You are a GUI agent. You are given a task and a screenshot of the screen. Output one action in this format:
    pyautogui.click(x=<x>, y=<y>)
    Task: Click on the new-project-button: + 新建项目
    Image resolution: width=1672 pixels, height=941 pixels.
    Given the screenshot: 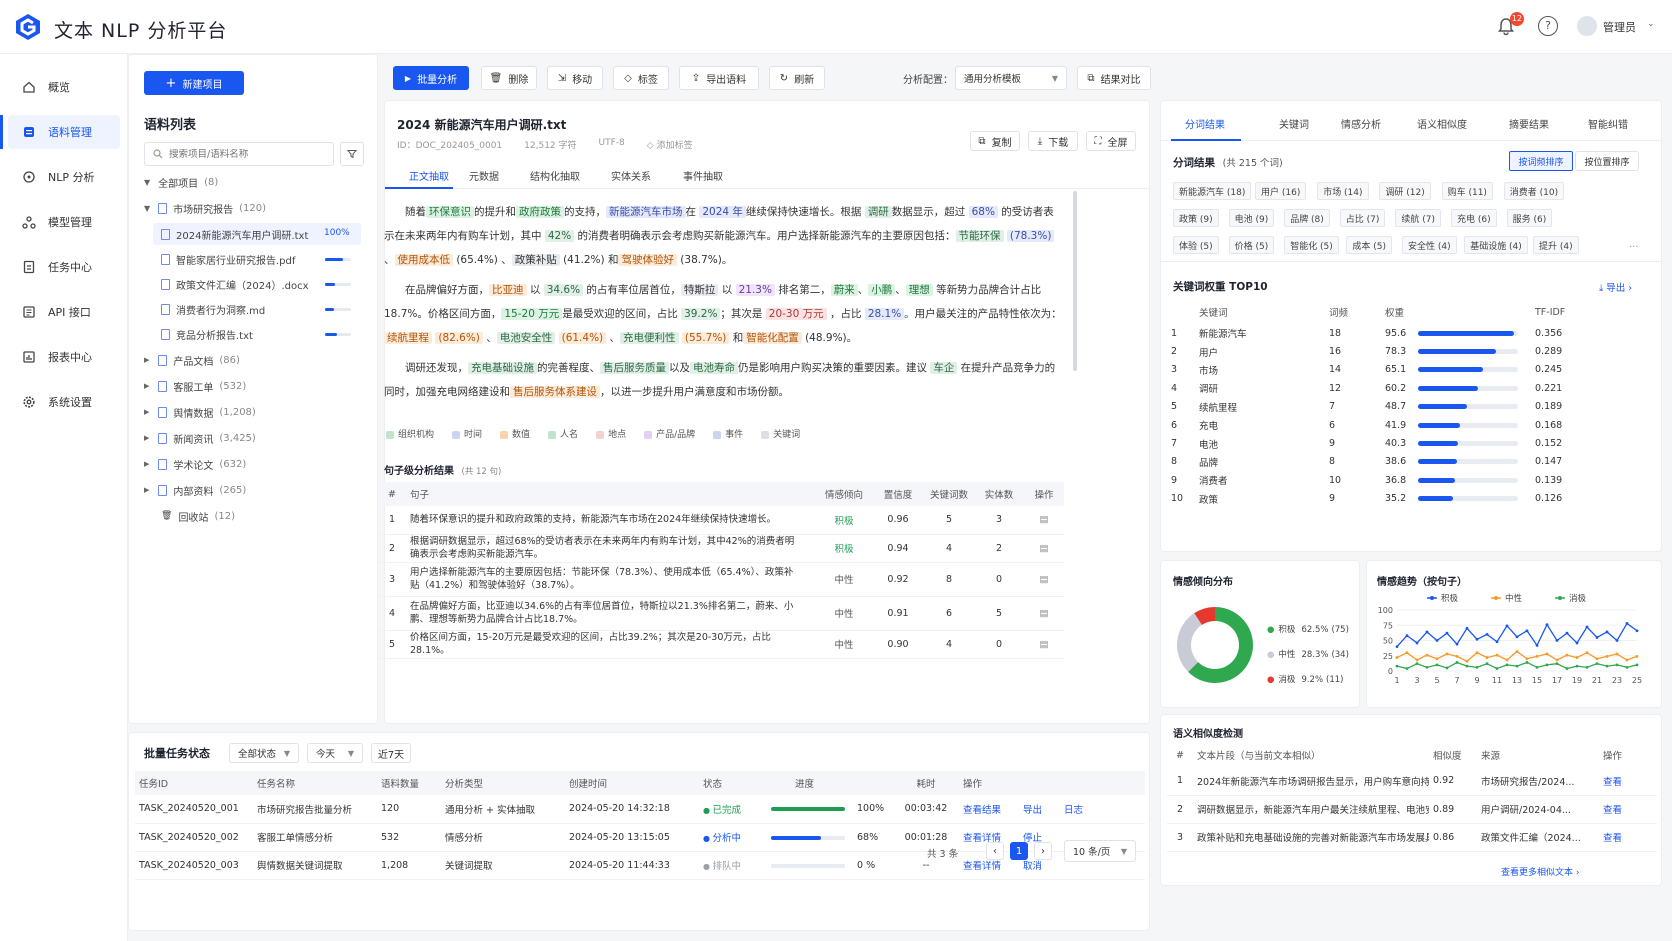 What is the action you would take?
    pyautogui.click(x=194, y=83)
    